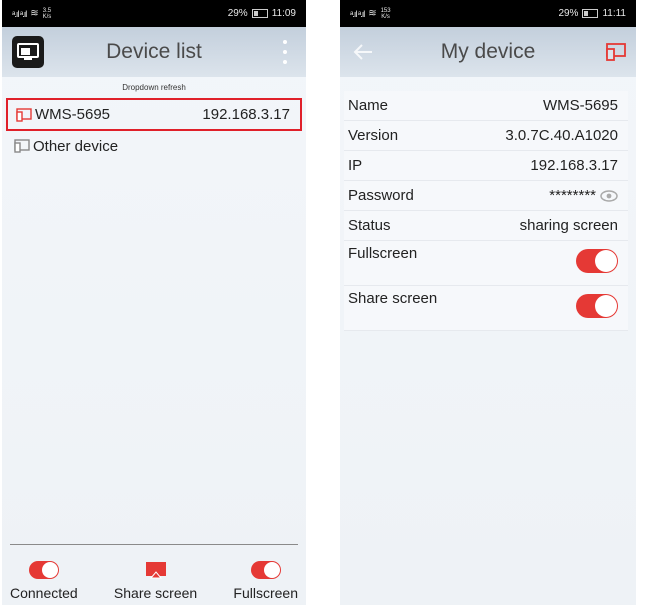 This screenshot has width=655, height=605. Describe the element at coordinates (609, 195) in the screenshot. I see `eye-icon` at that location.